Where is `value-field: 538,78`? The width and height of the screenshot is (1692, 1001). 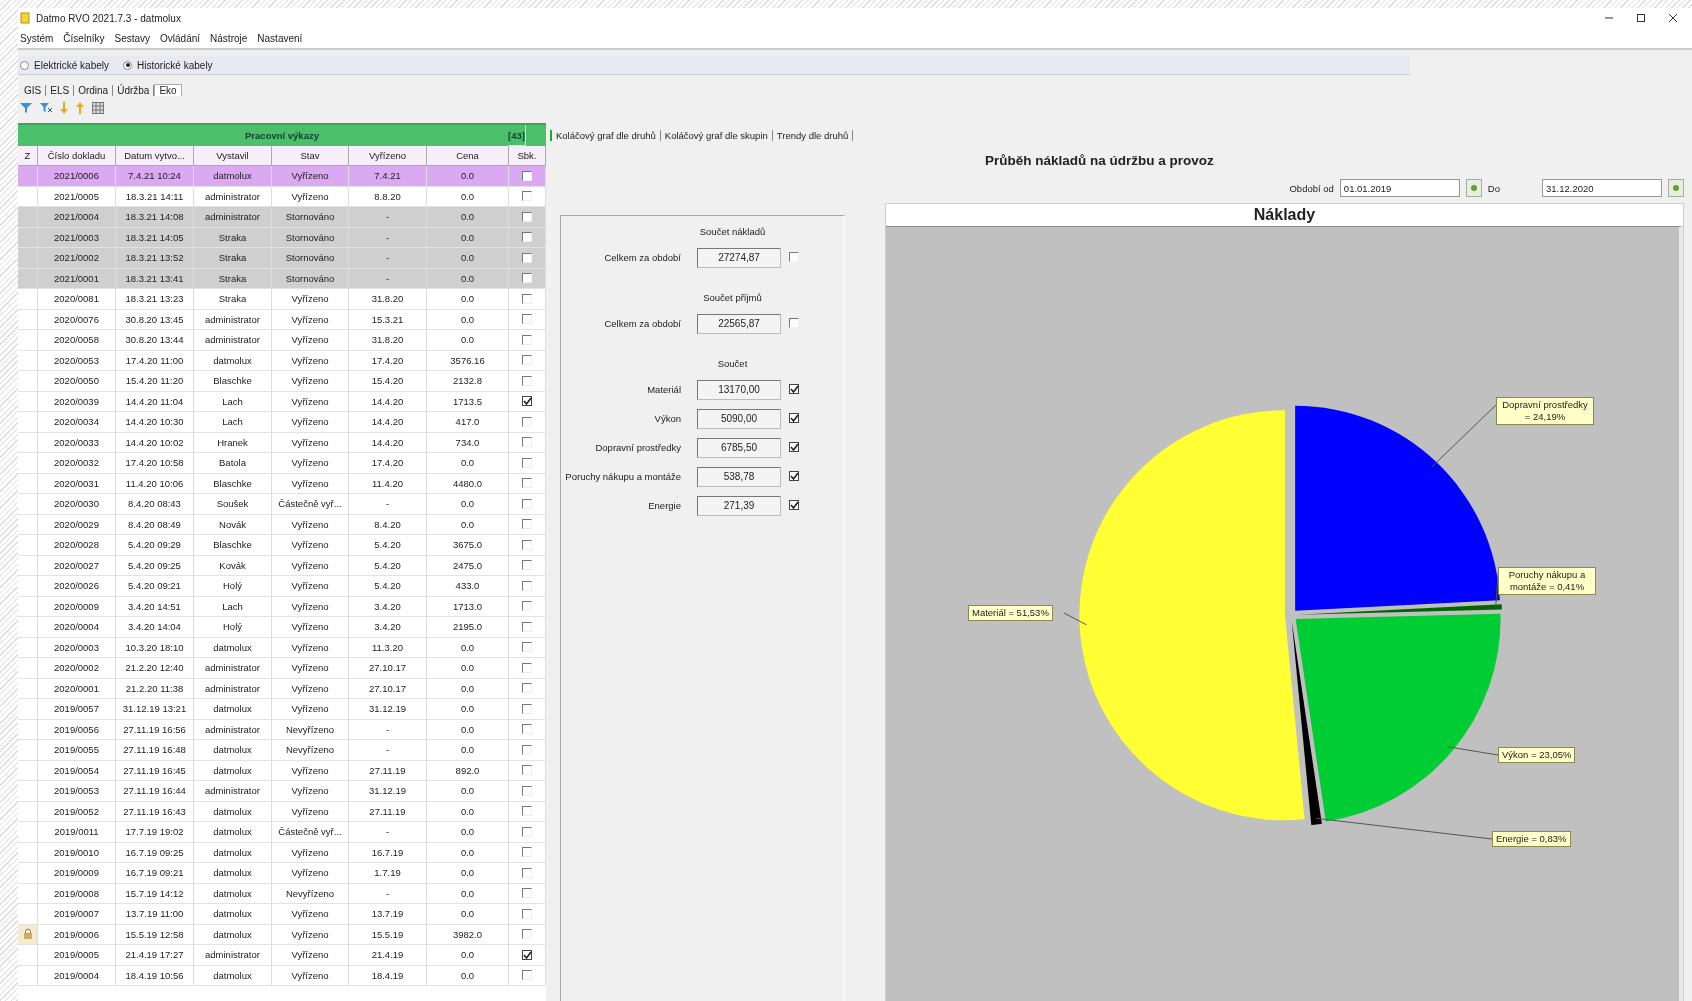 value-field: 538,78 is located at coordinates (739, 476).